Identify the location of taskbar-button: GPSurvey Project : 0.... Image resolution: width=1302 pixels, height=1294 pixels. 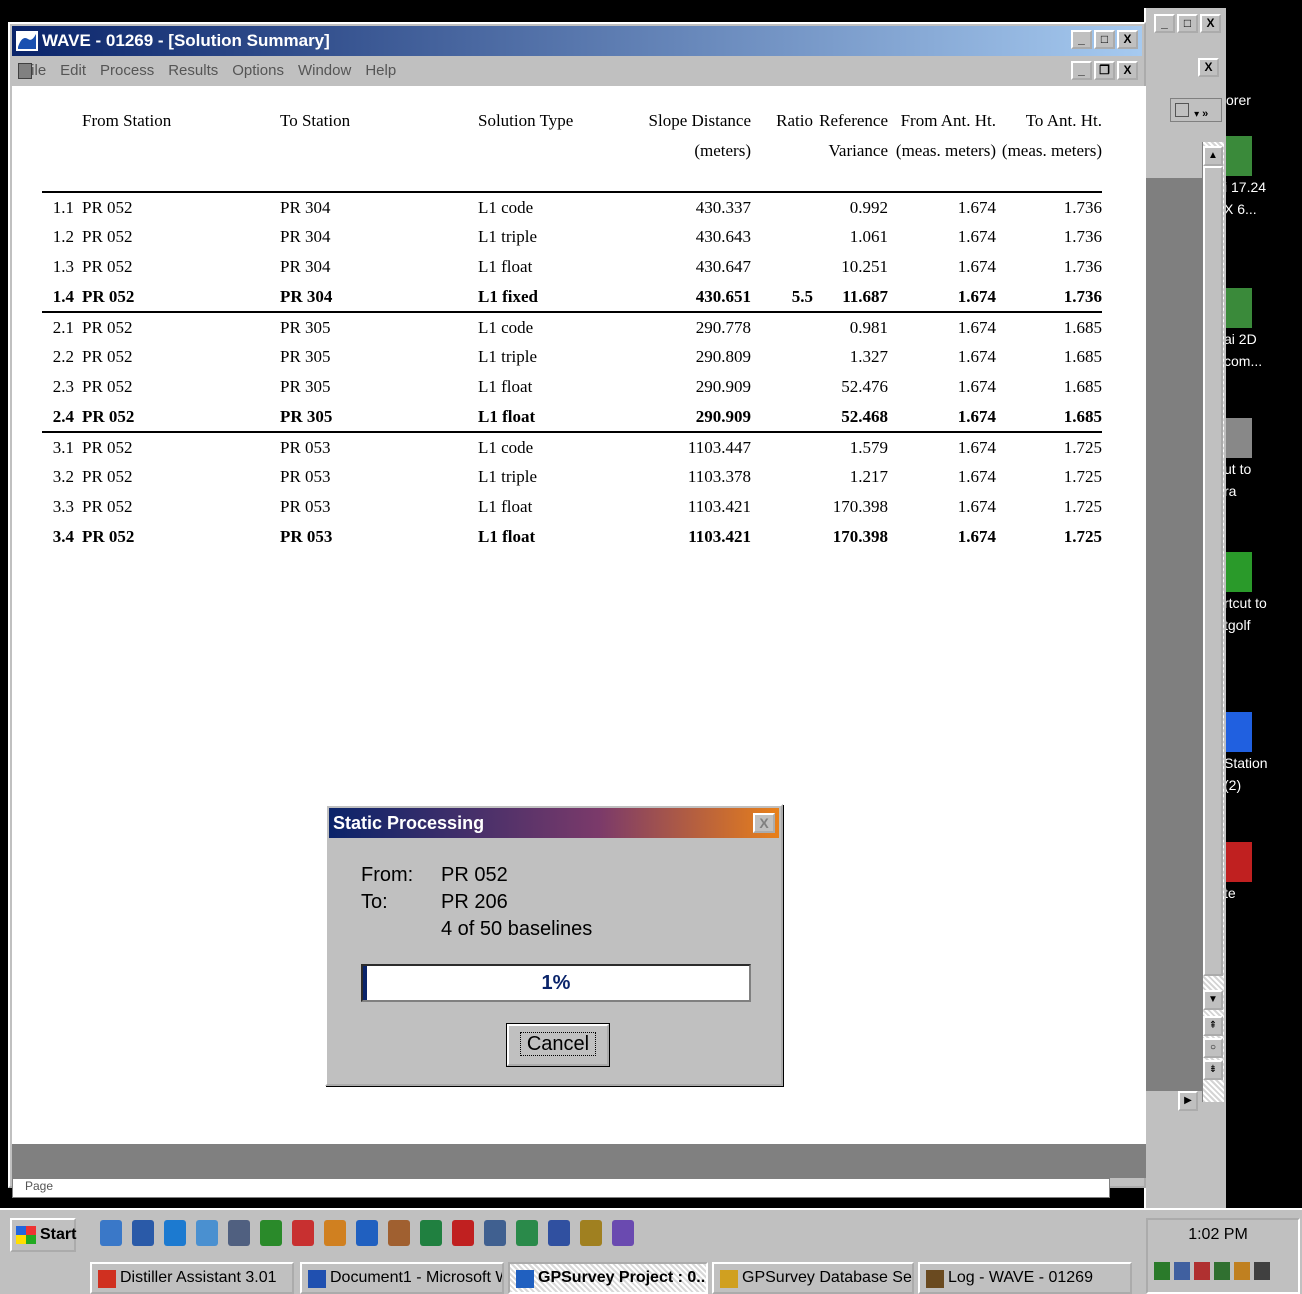
(608, 1278).